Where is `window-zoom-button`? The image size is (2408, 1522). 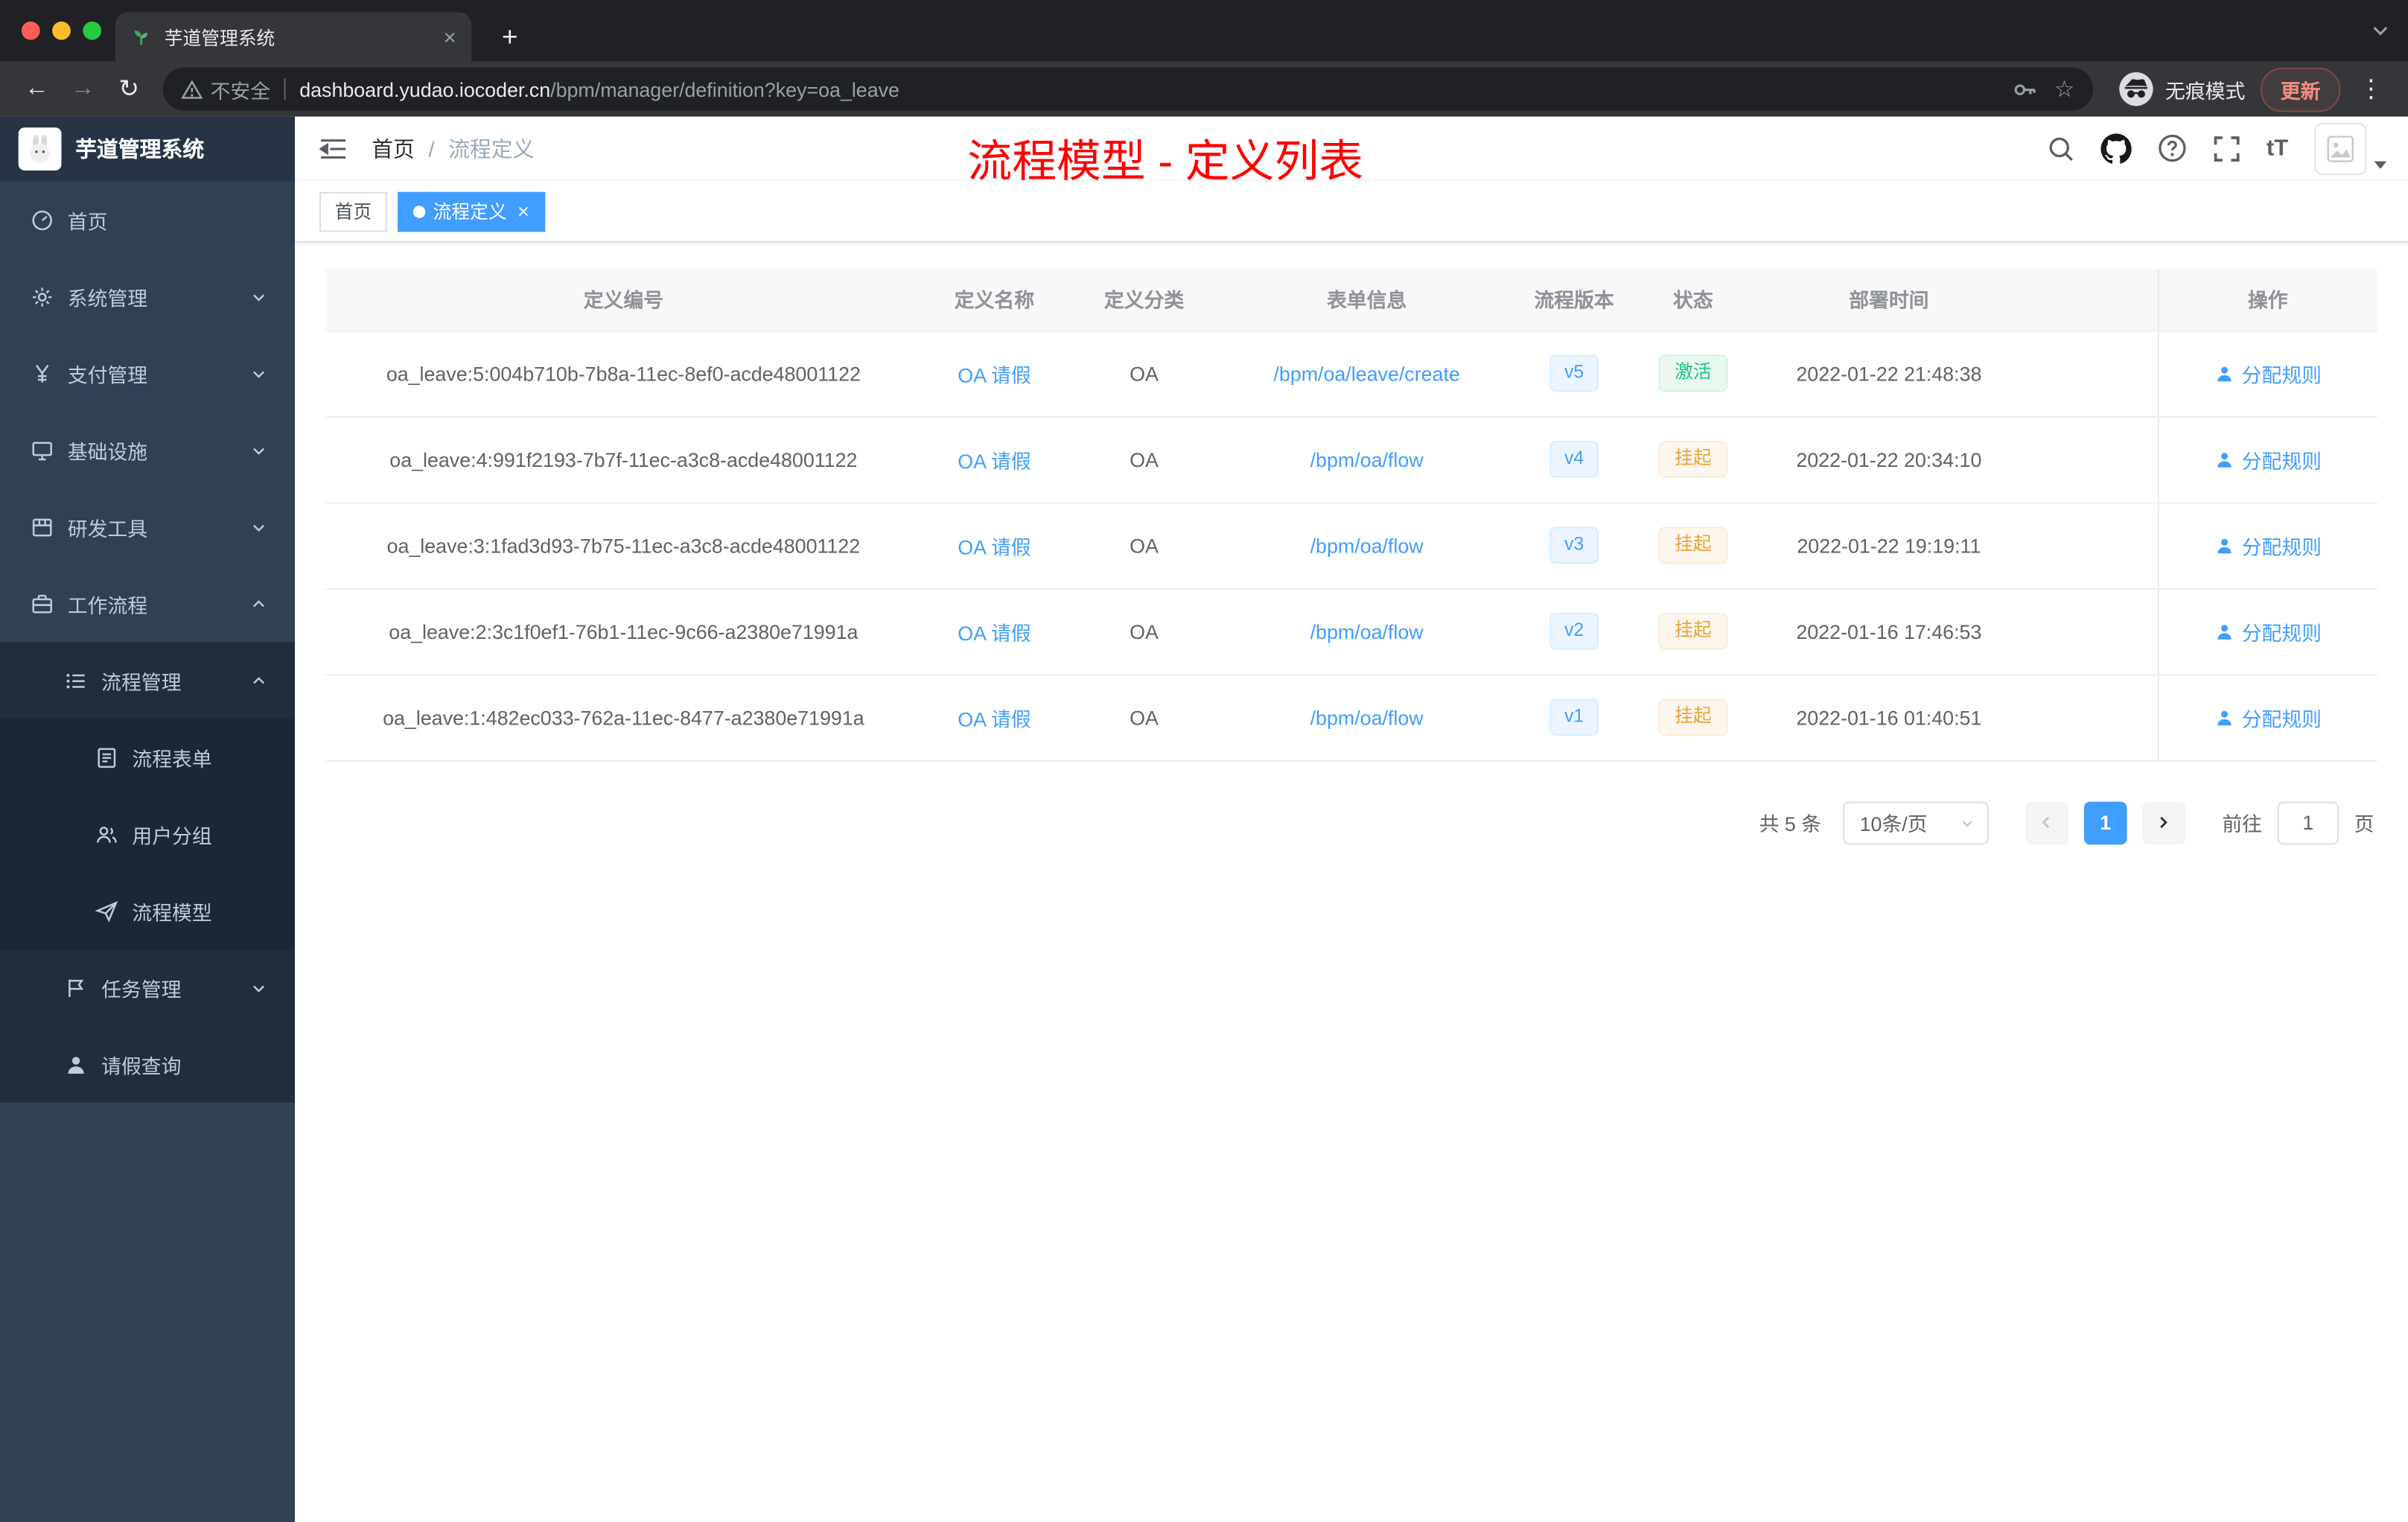
window-zoom-button is located at coordinates (92, 30).